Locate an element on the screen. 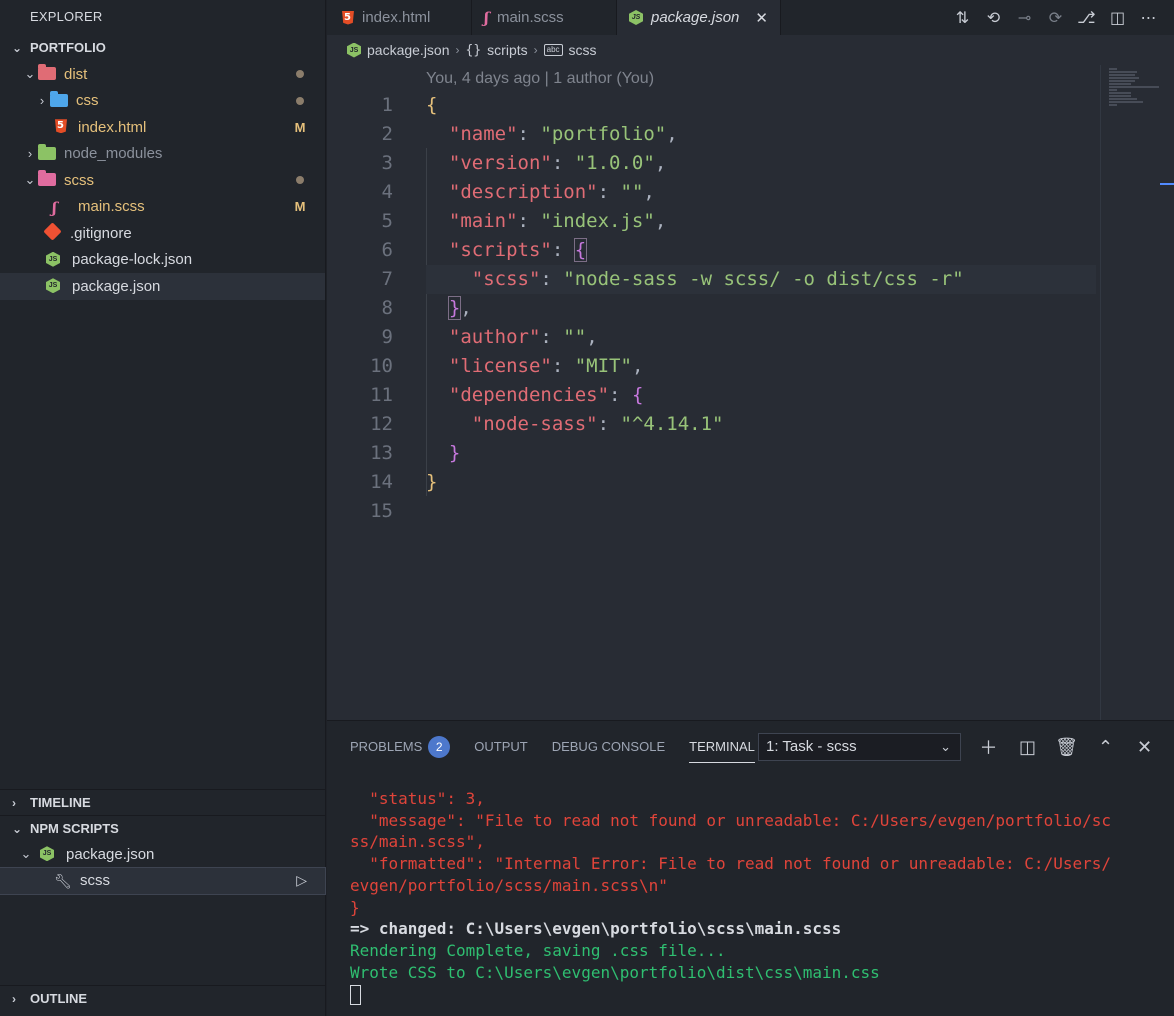  problems-count-badge: 2 is located at coordinates (439, 747).